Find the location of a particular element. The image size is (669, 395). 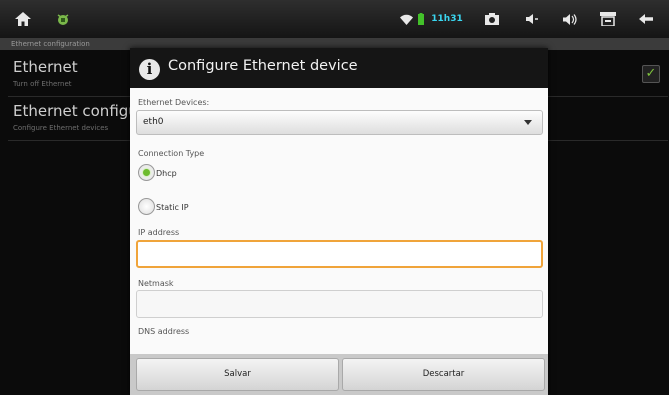

dialog-button-bar: Salvar Descartar is located at coordinates (339, 374).